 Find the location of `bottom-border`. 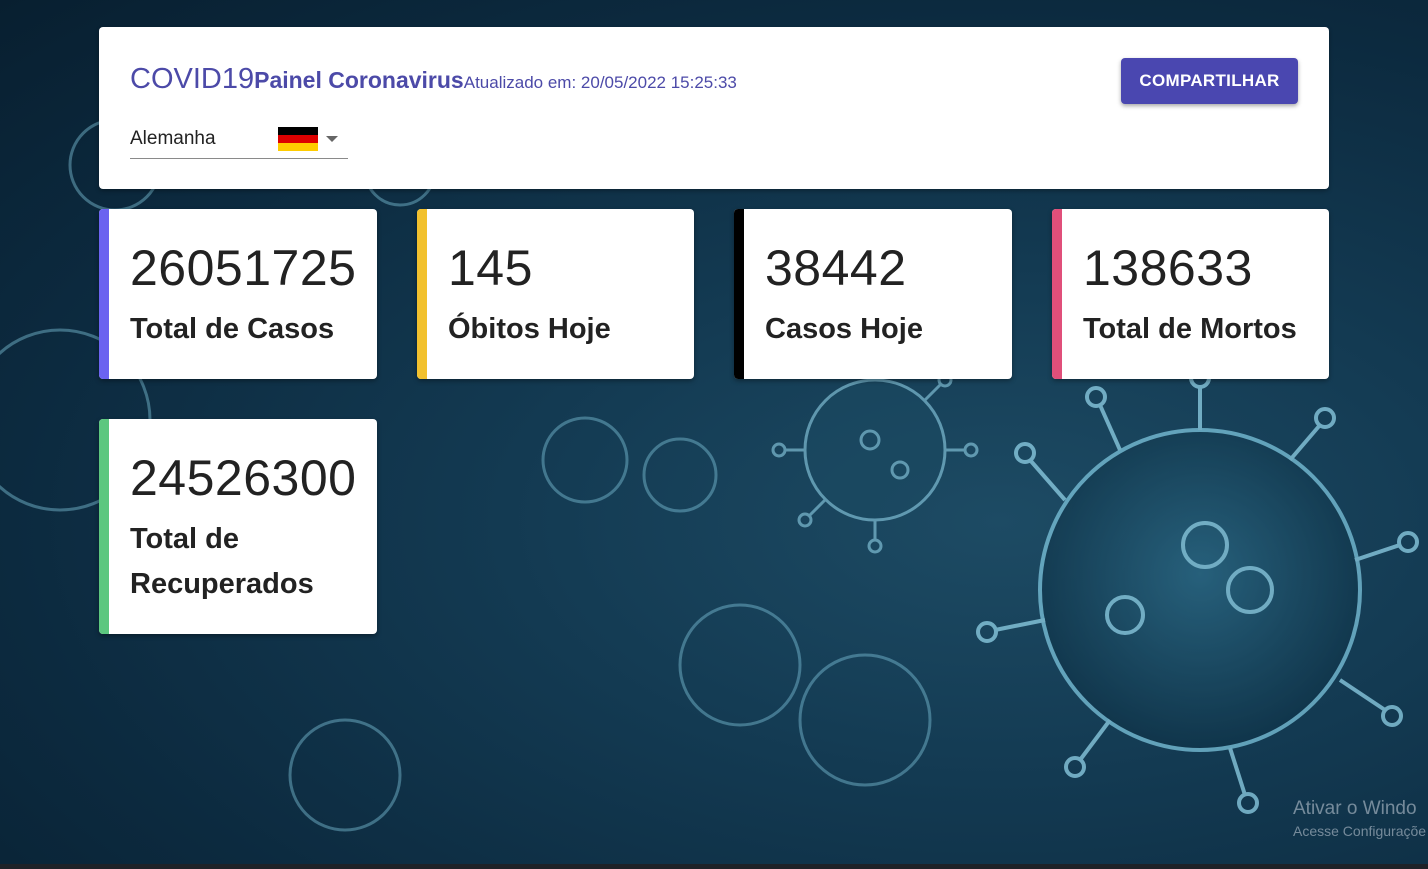

bottom-border is located at coordinates (714, 866).